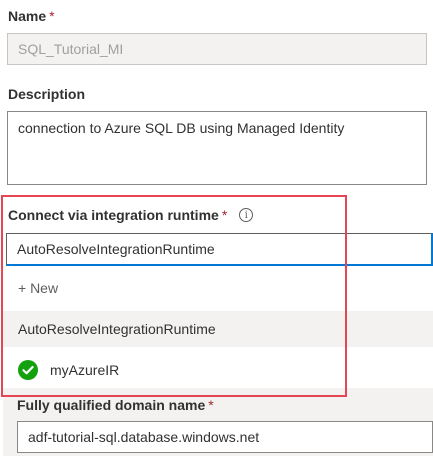 Image resolution: width=433 pixels, height=456 pixels. What do you see at coordinates (246, 215) in the screenshot?
I see `info-icon: i` at bounding box center [246, 215].